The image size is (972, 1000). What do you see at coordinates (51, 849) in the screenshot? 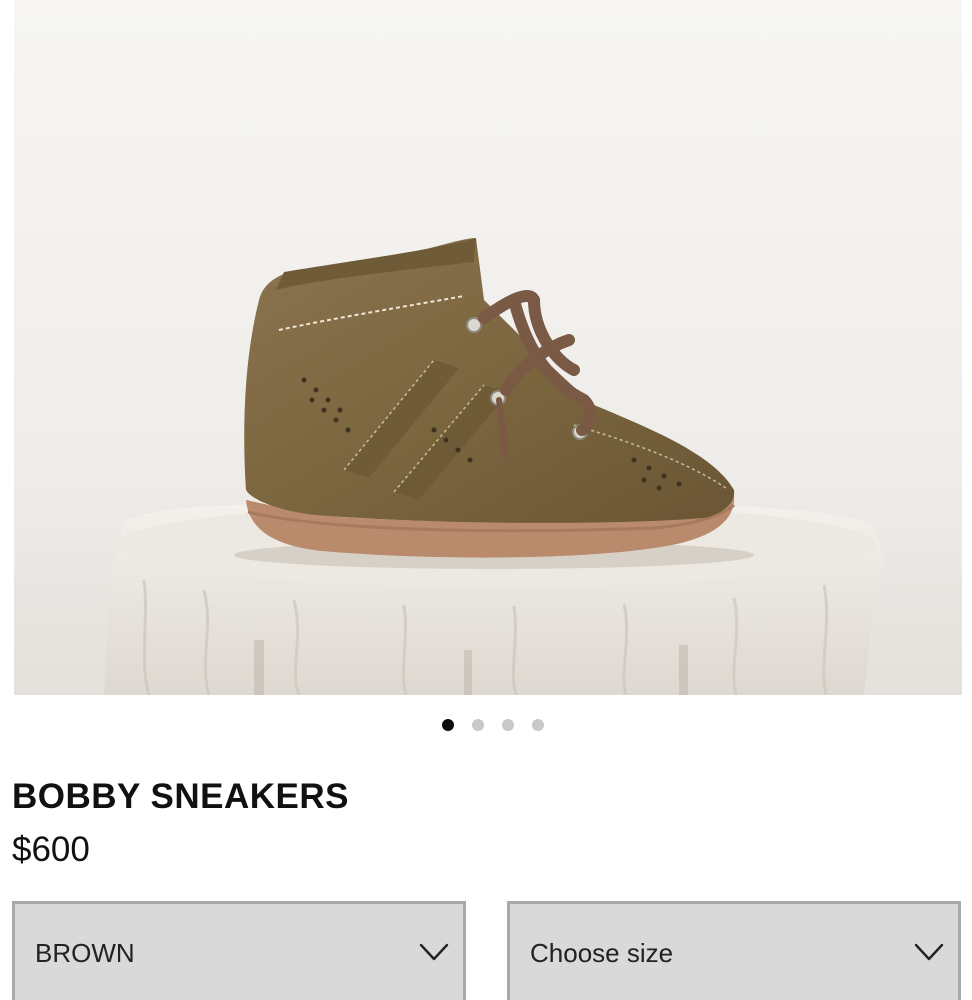
I see `product-price: $600` at bounding box center [51, 849].